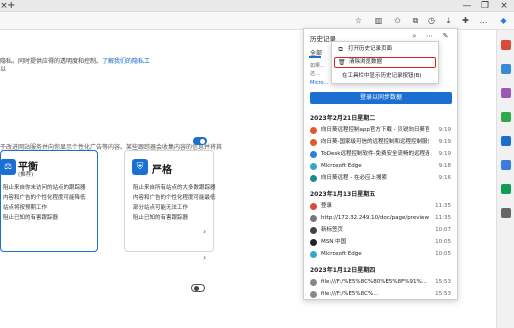 The image size is (514, 328). What do you see at coordinates (506, 165) in the screenshot?
I see `outlook-icon` at bounding box center [506, 165].